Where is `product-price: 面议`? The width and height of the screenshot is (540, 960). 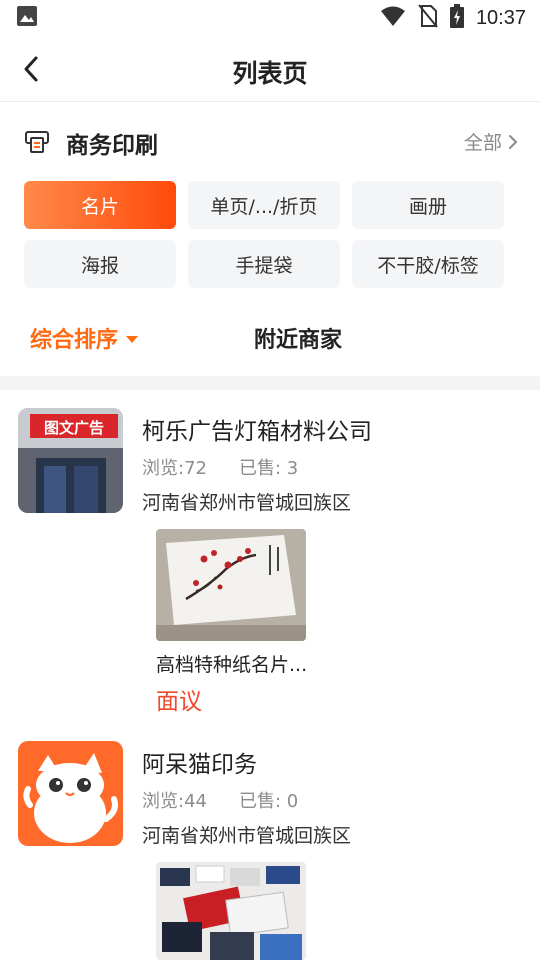 product-price: 面议 is located at coordinates (179, 702).